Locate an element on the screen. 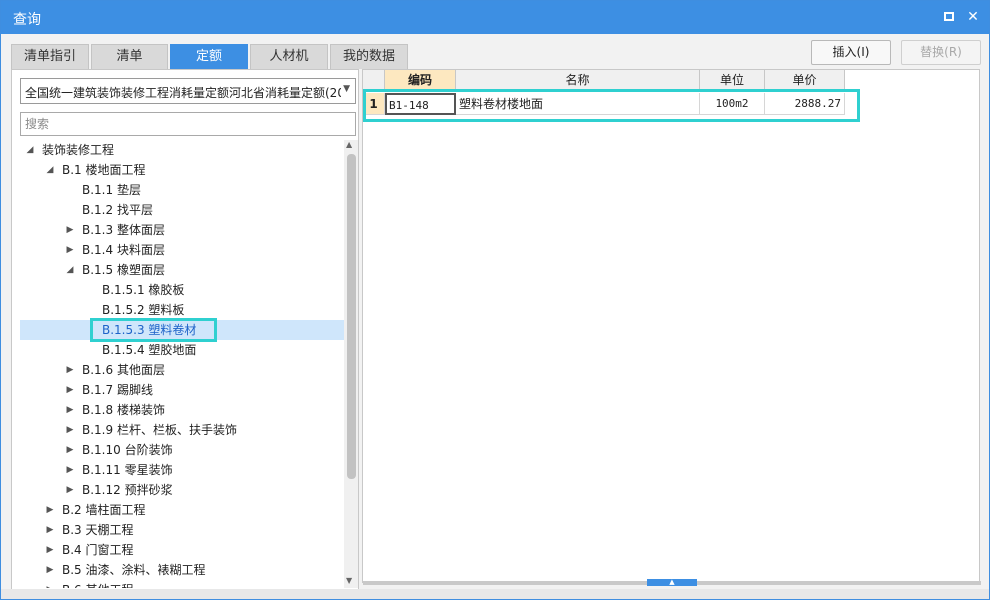 Image resolution: width=990 pixels, height=600 pixels. tree-vertical-scrollbar: ▲ ▼ is located at coordinates (351, 364).